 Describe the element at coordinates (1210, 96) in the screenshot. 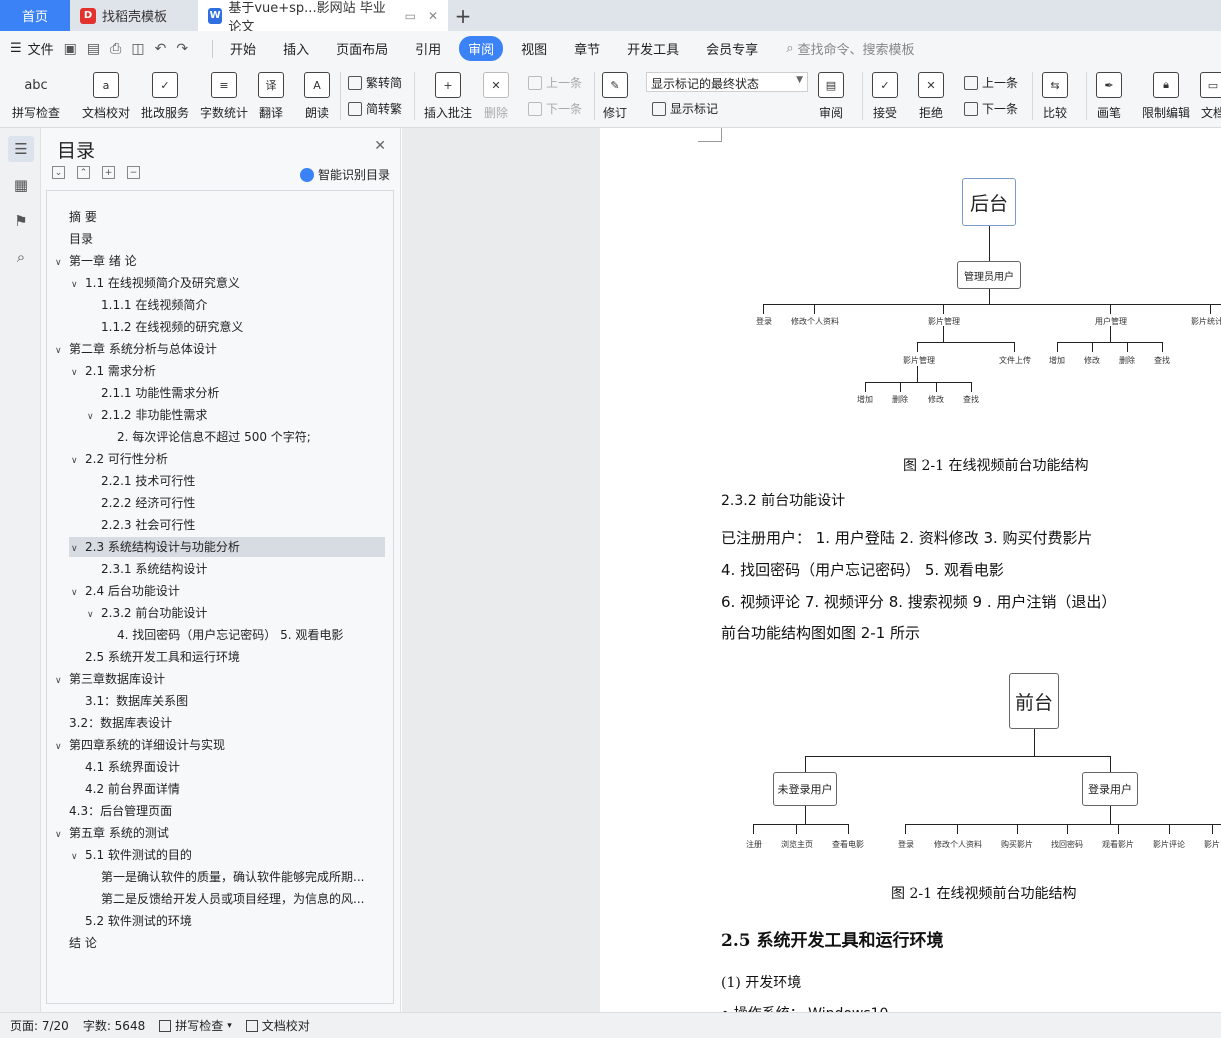

I see `doc-permission-button: ▭ 文档` at that location.